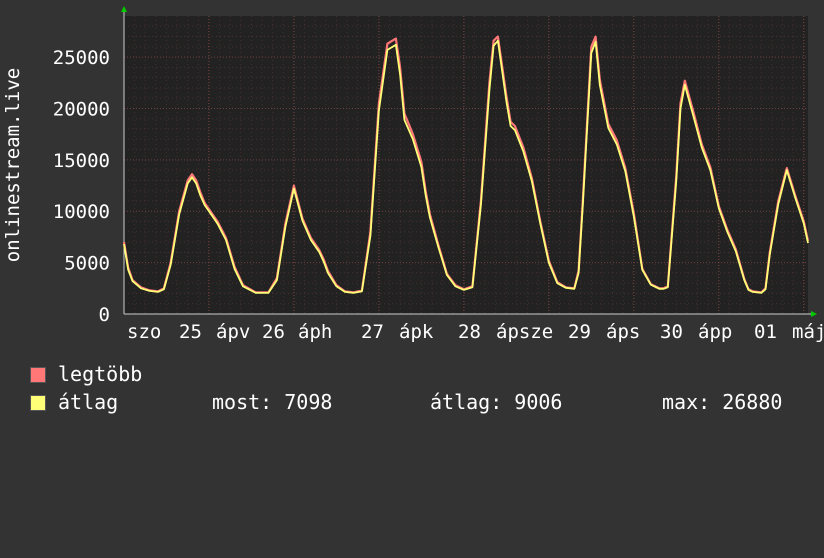  What do you see at coordinates (81, 161) in the screenshot?
I see `y-tick-label: 15000` at bounding box center [81, 161].